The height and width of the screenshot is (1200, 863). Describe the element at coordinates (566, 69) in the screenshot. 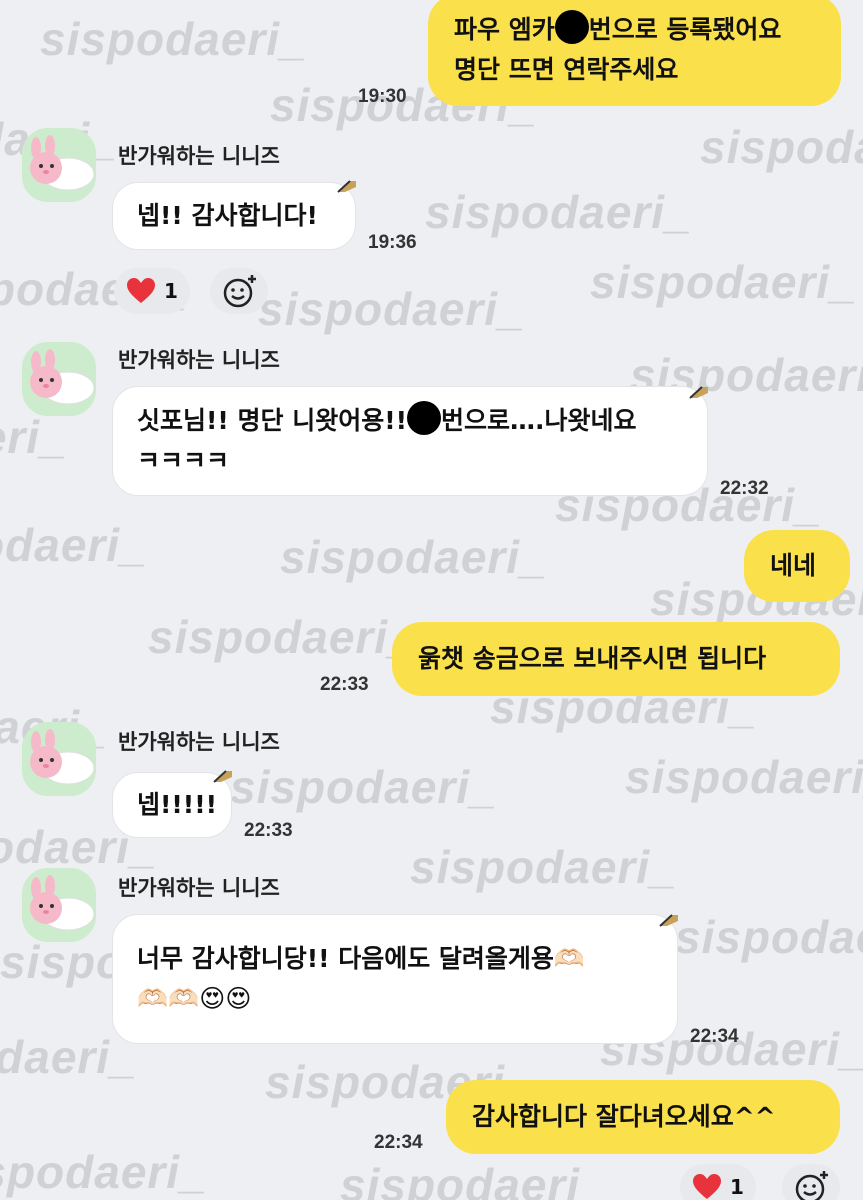

I see `message-line: 명단 뜨면 연락주세요` at that location.